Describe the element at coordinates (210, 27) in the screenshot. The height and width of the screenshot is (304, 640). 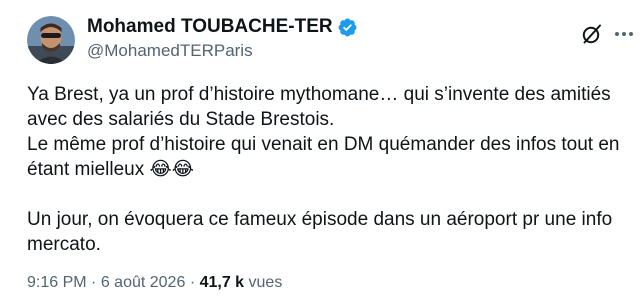
I see `author-display-name: Mohamed TOUBACHE-TER` at that location.